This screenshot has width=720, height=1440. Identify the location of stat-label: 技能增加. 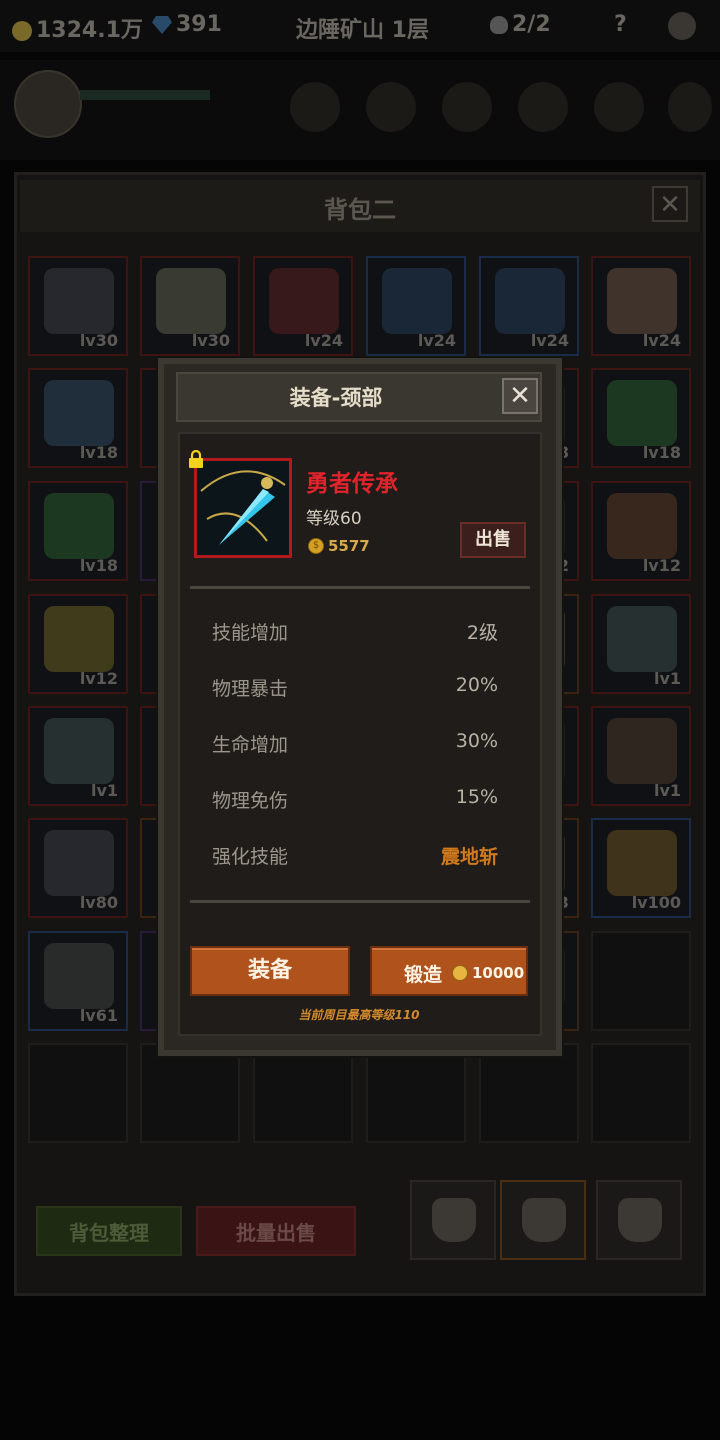
(250, 633).